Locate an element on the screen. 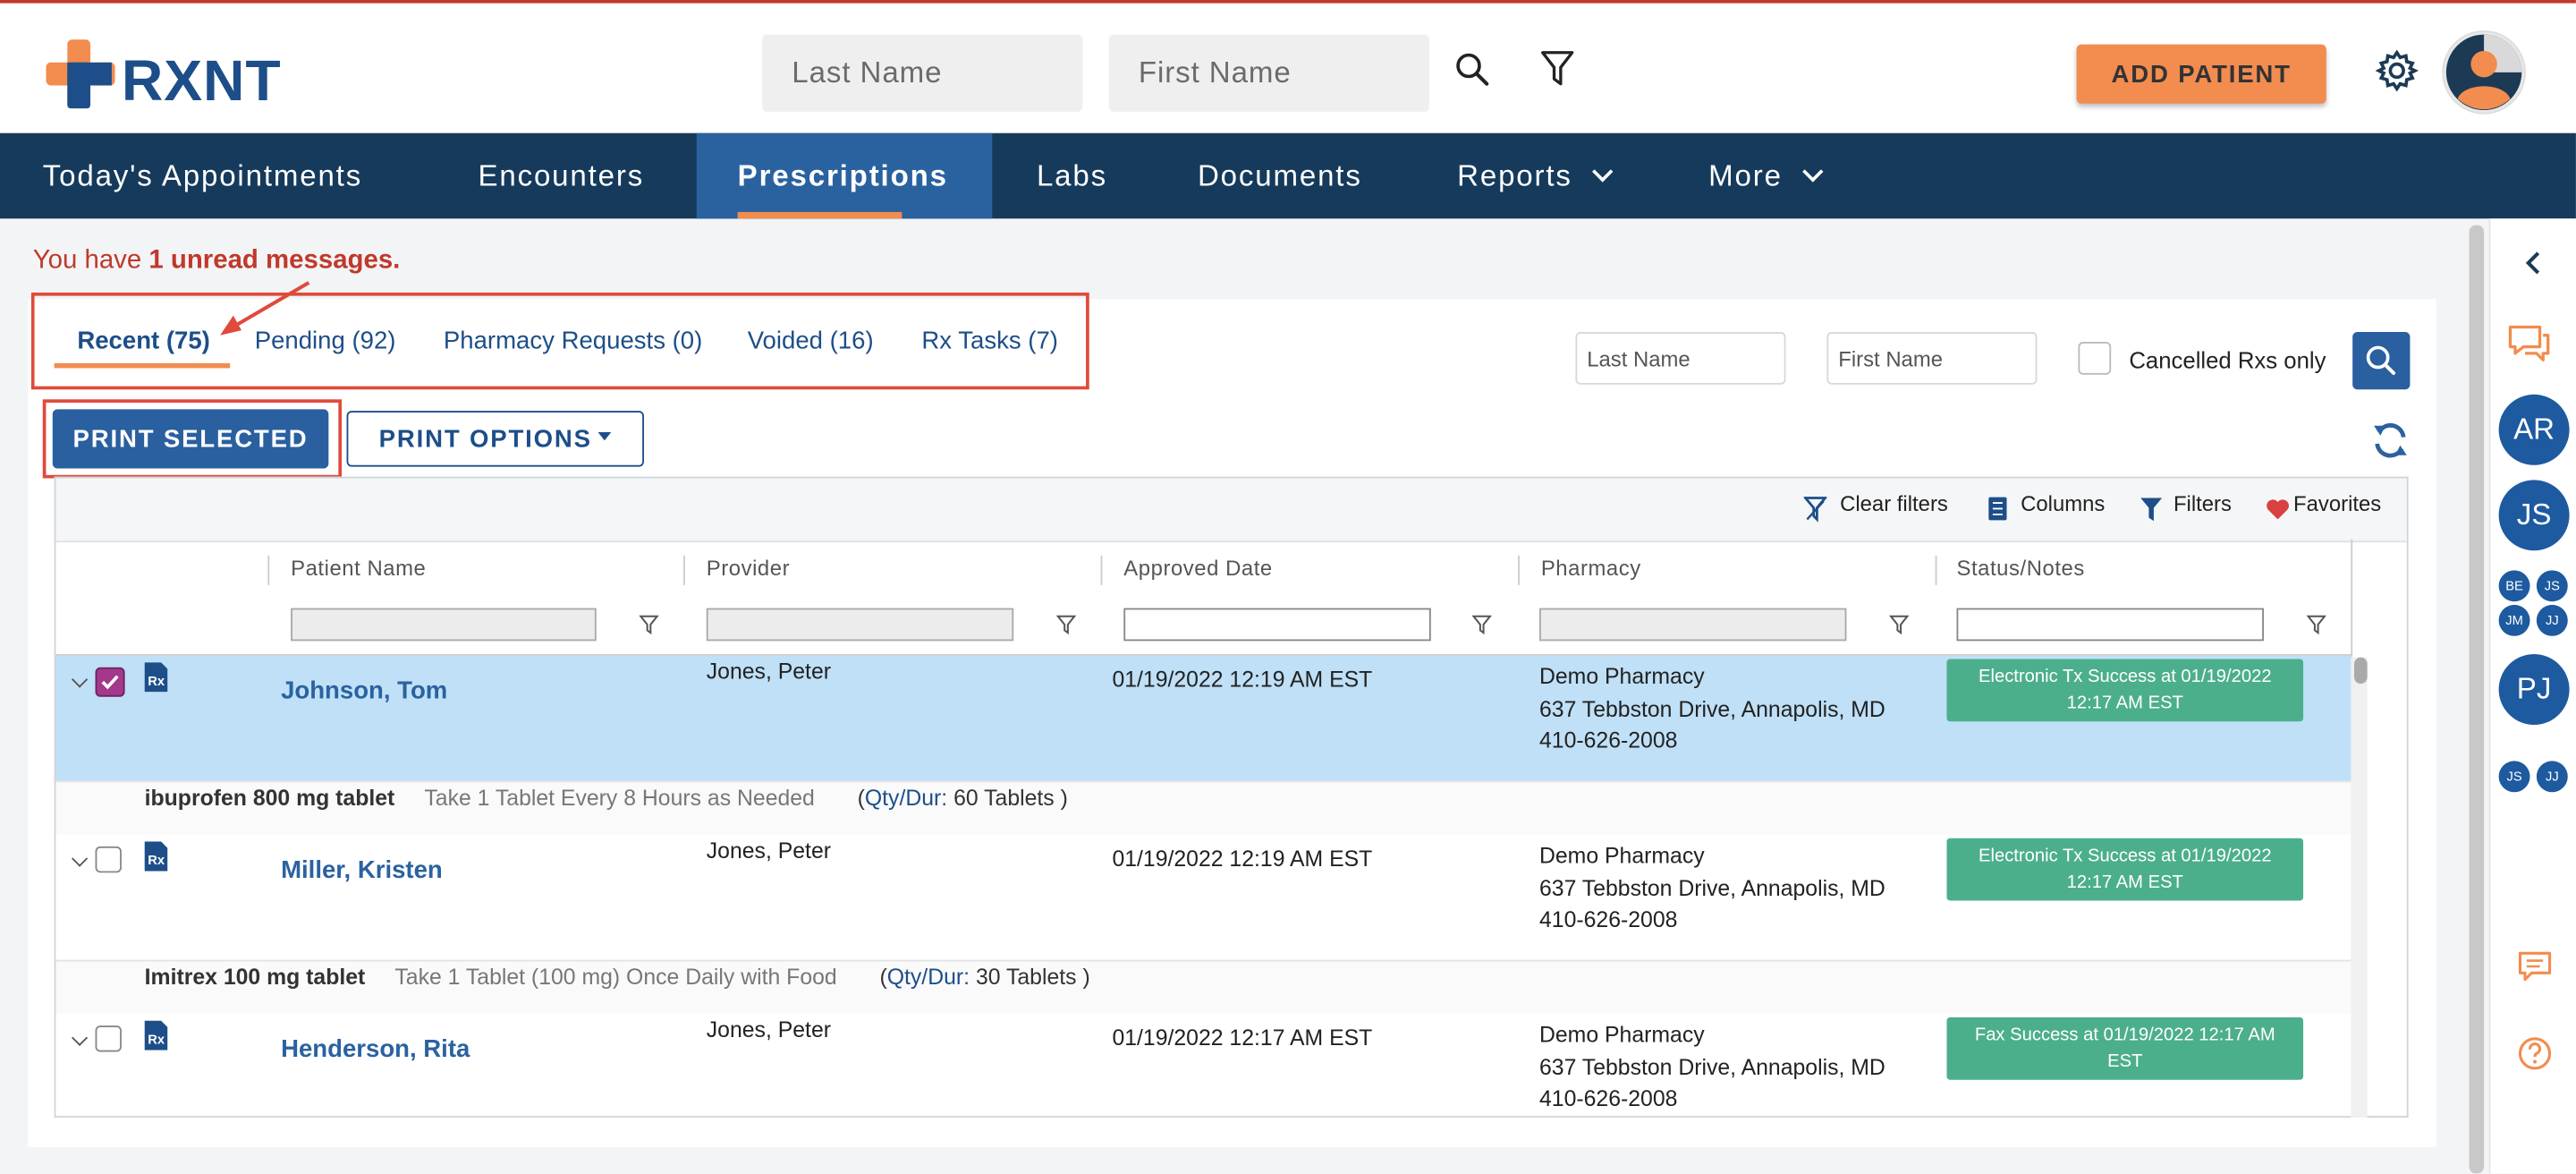 This screenshot has height=1174, width=2576. column-header-provider: Provider is located at coordinates (748, 568).